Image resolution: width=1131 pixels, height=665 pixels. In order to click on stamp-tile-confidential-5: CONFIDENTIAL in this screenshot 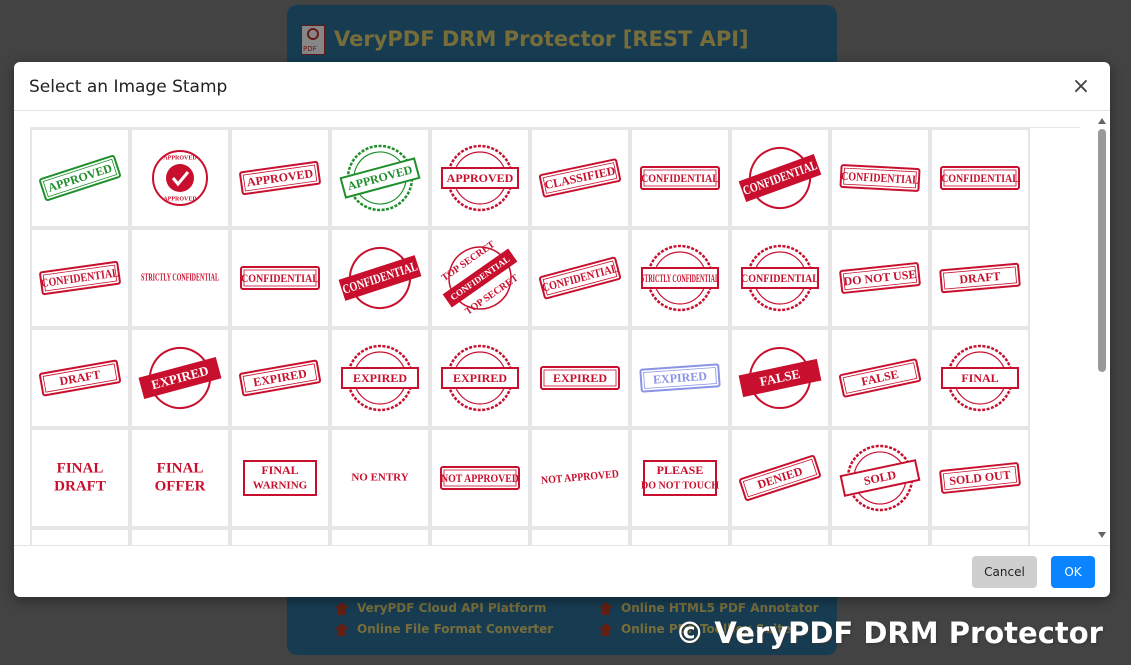, I will do `click(80, 278)`.